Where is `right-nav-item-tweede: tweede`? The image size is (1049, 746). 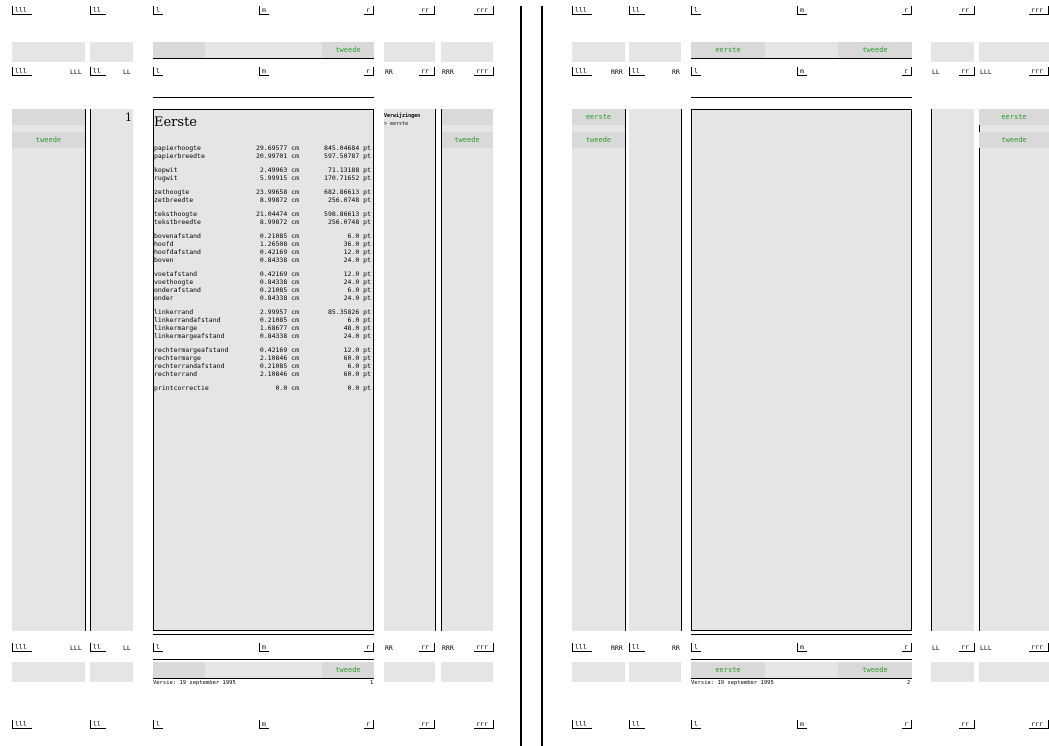
right-nav-item-tweede: tweede is located at coordinates (467, 140).